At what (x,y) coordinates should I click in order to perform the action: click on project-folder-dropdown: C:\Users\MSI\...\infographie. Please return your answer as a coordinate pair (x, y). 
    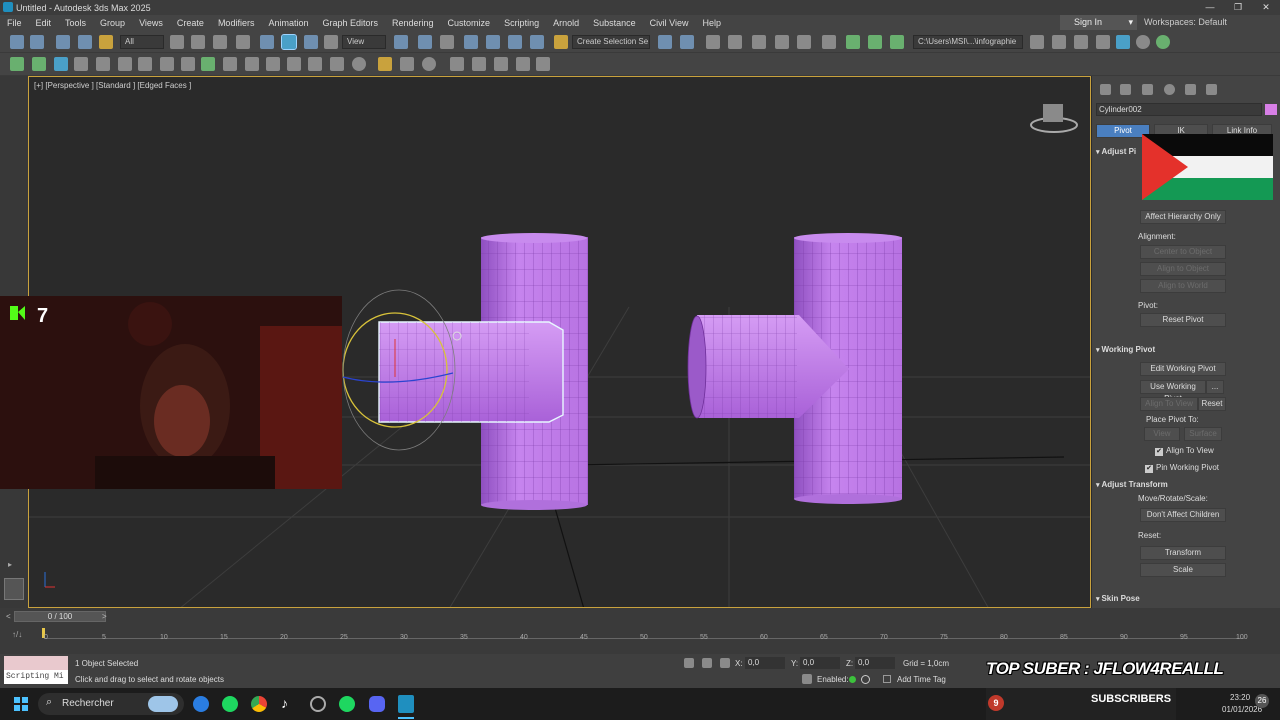
    Looking at the image, I should click on (968, 42).